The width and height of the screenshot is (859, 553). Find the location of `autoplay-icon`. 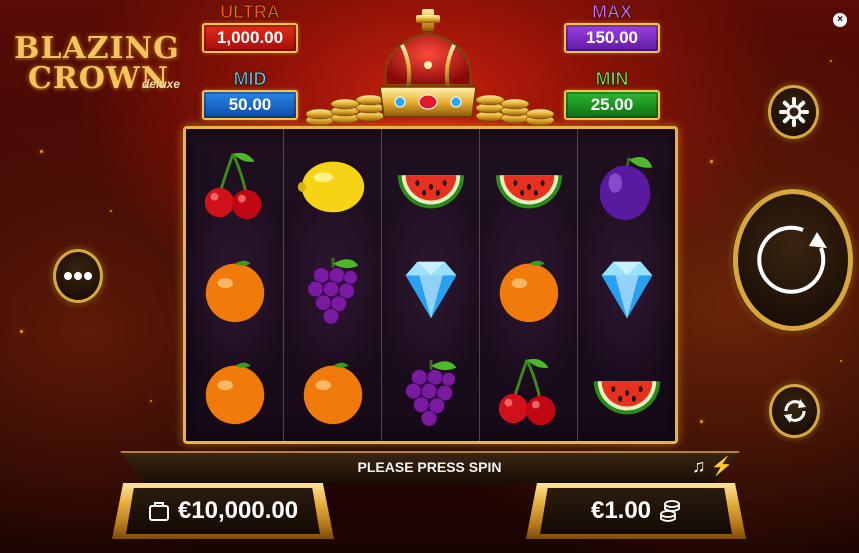

autoplay-icon is located at coordinates (794, 411).